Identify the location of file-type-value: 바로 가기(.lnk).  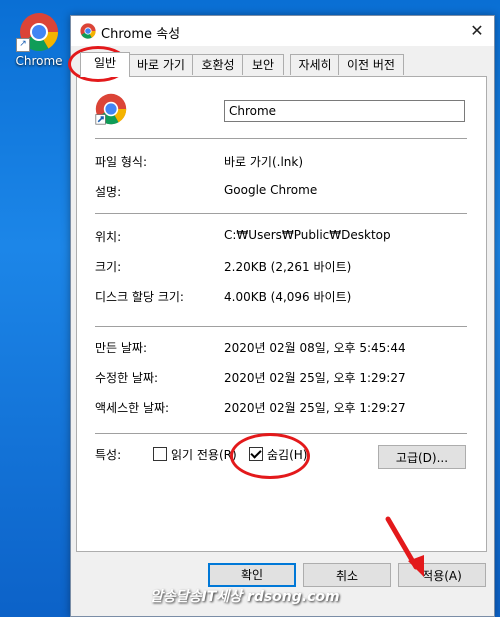
(264, 162).